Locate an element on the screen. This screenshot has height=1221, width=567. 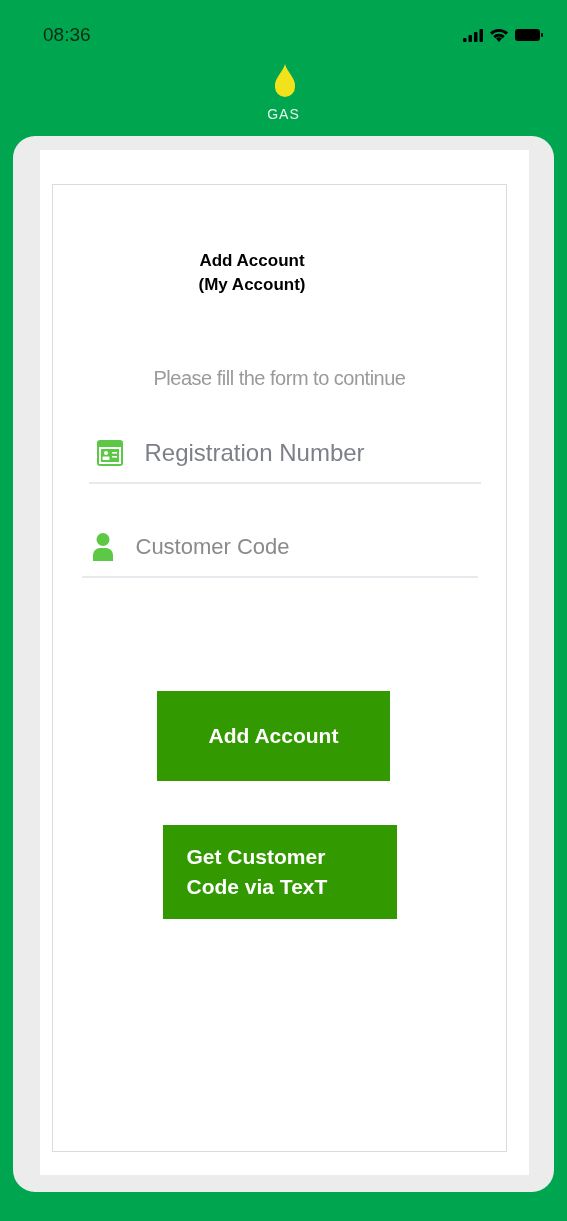
logo-text: GAS is located at coordinates (283, 114).